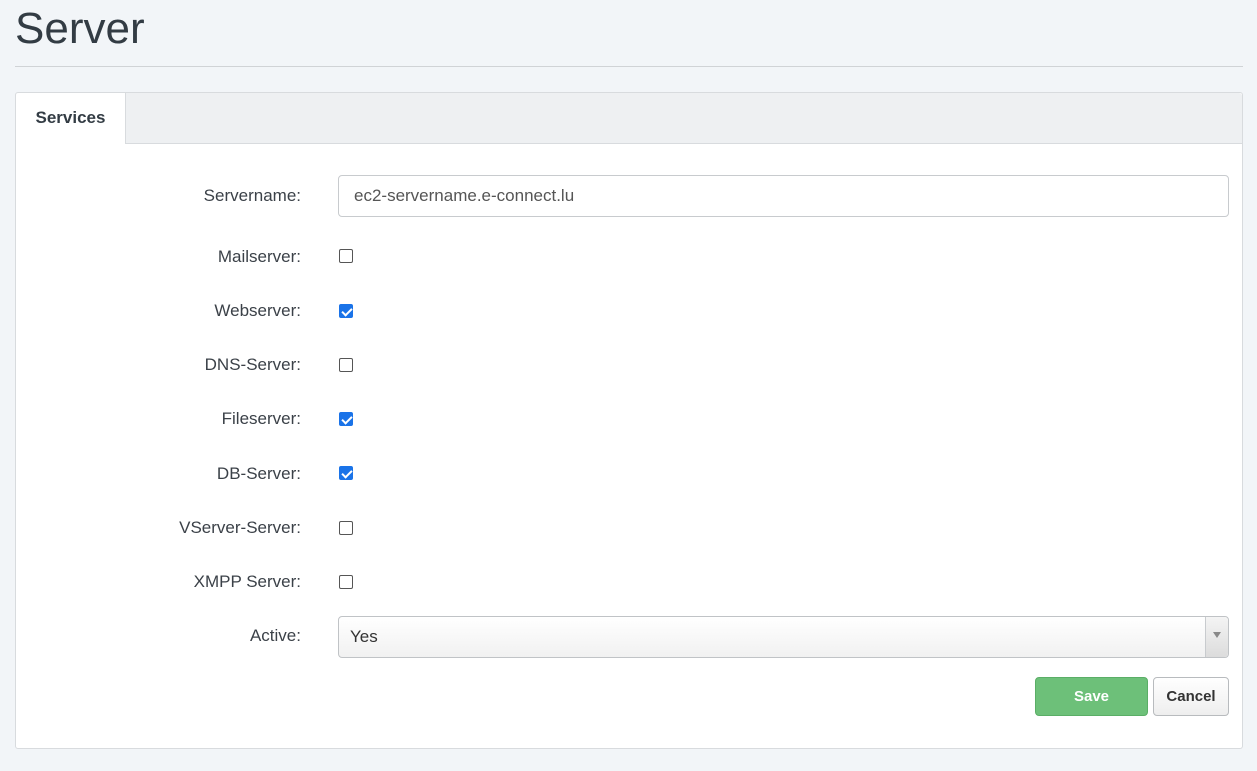 The height and width of the screenshot is (771, 1257). Describe the element at coordinates (252, 195) in the screenshot. I see `servername-label: Servername:` at that location.